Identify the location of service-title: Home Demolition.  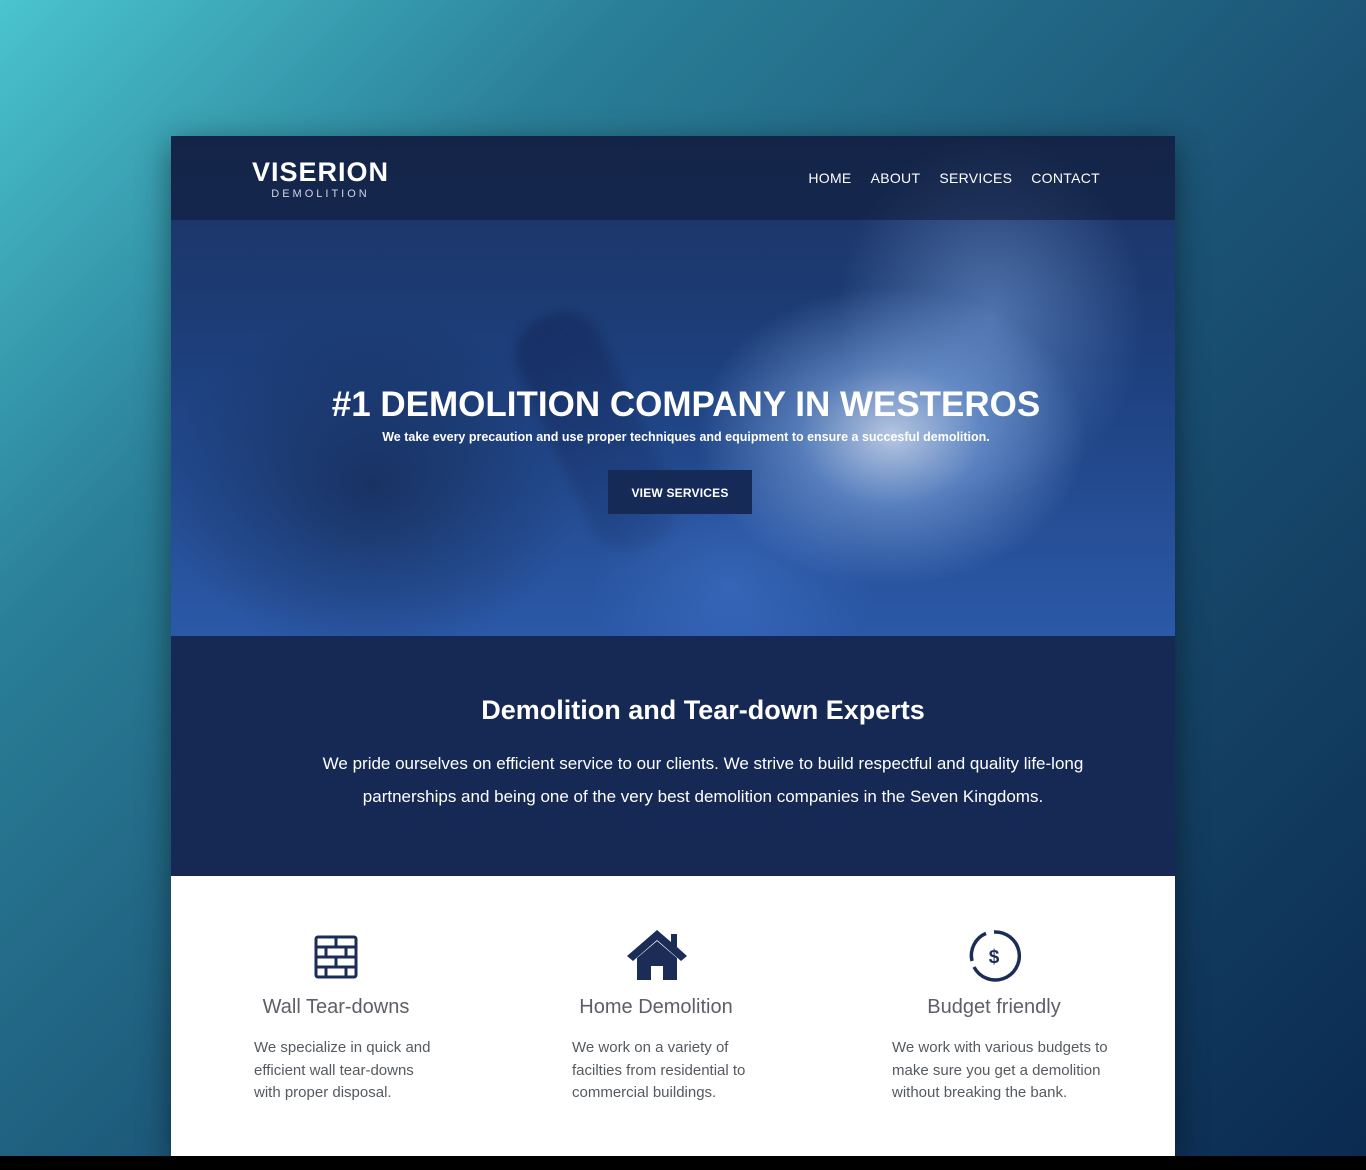
(656, 1007).